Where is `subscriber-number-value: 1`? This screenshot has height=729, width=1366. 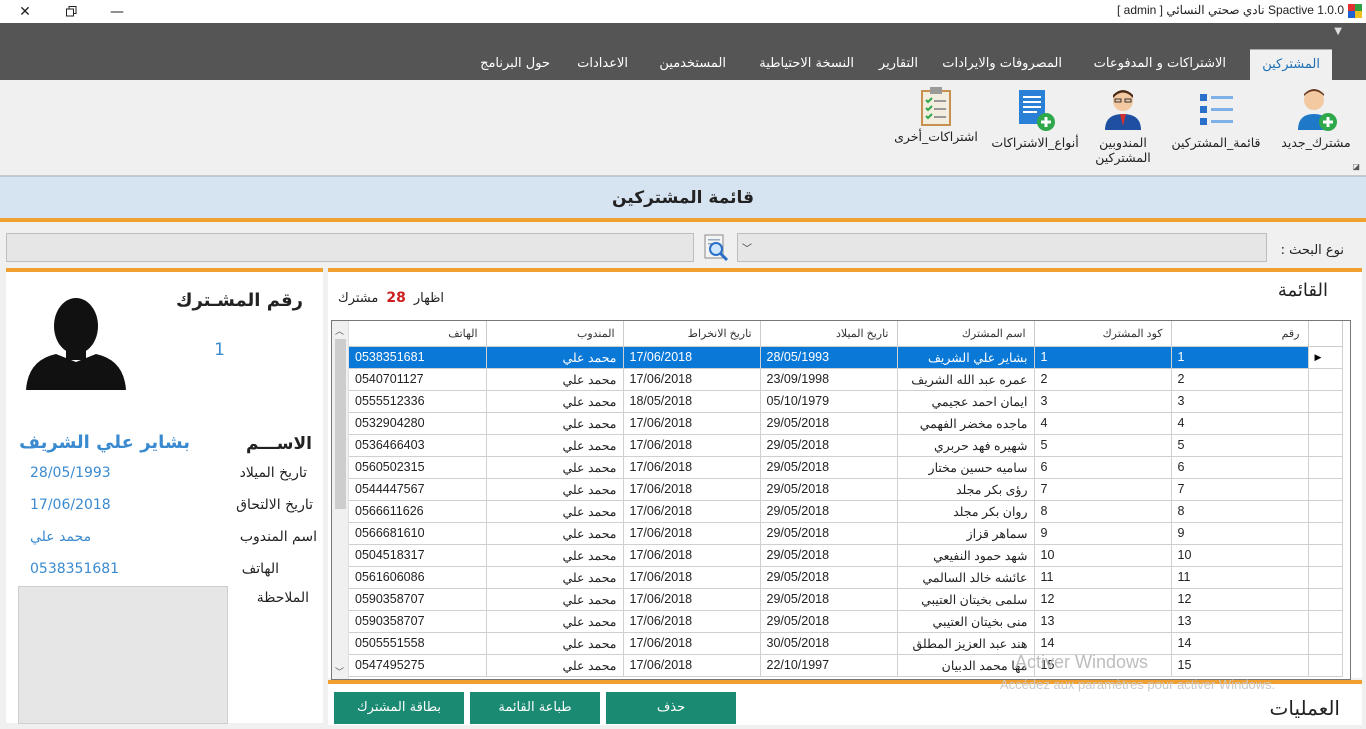
subscriber-number-value: 1 is located at coordinates (219, 350).